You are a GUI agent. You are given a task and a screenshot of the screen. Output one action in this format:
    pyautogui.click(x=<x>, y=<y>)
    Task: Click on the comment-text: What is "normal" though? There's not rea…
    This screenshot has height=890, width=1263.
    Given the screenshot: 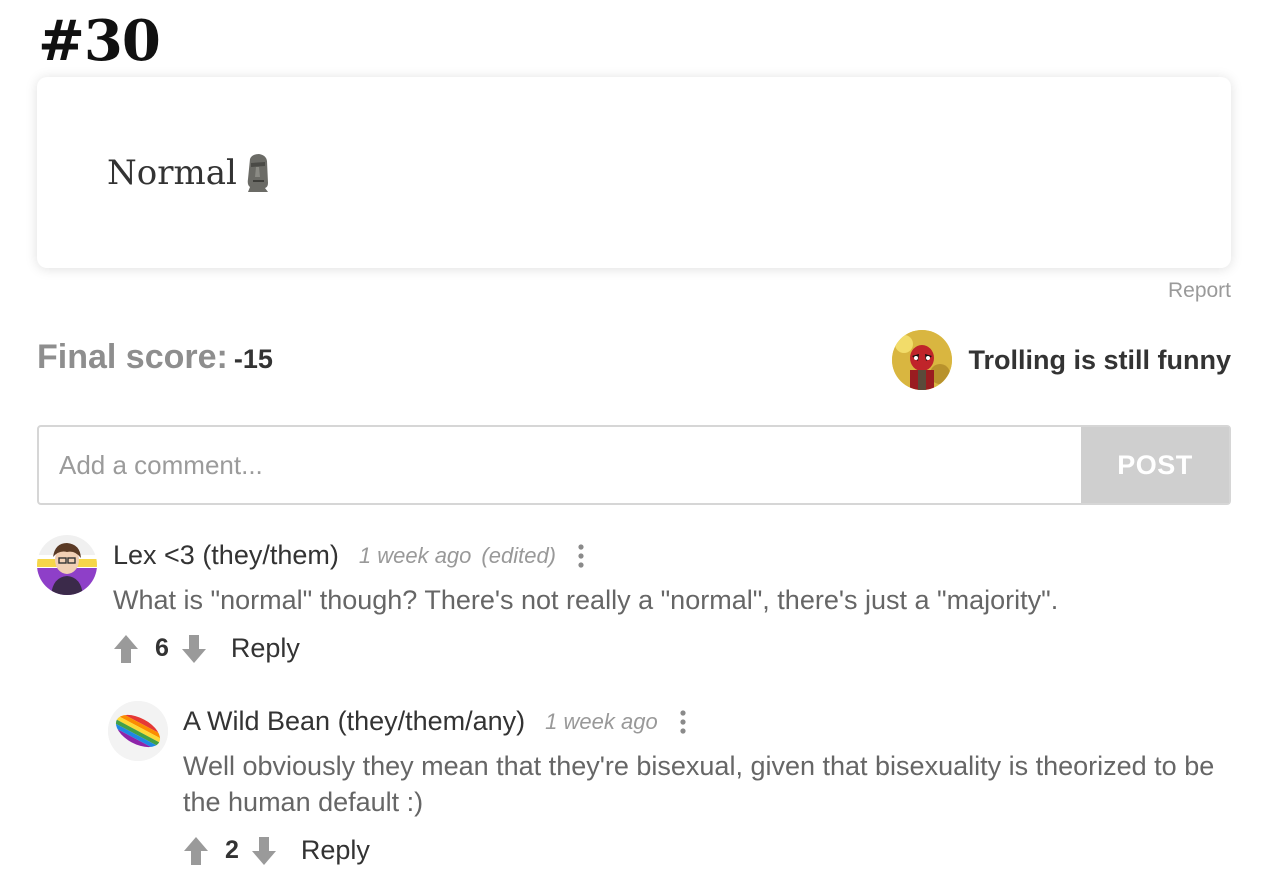 What is the action you would take?
    pyautogui.click(x=586, y=600)
    